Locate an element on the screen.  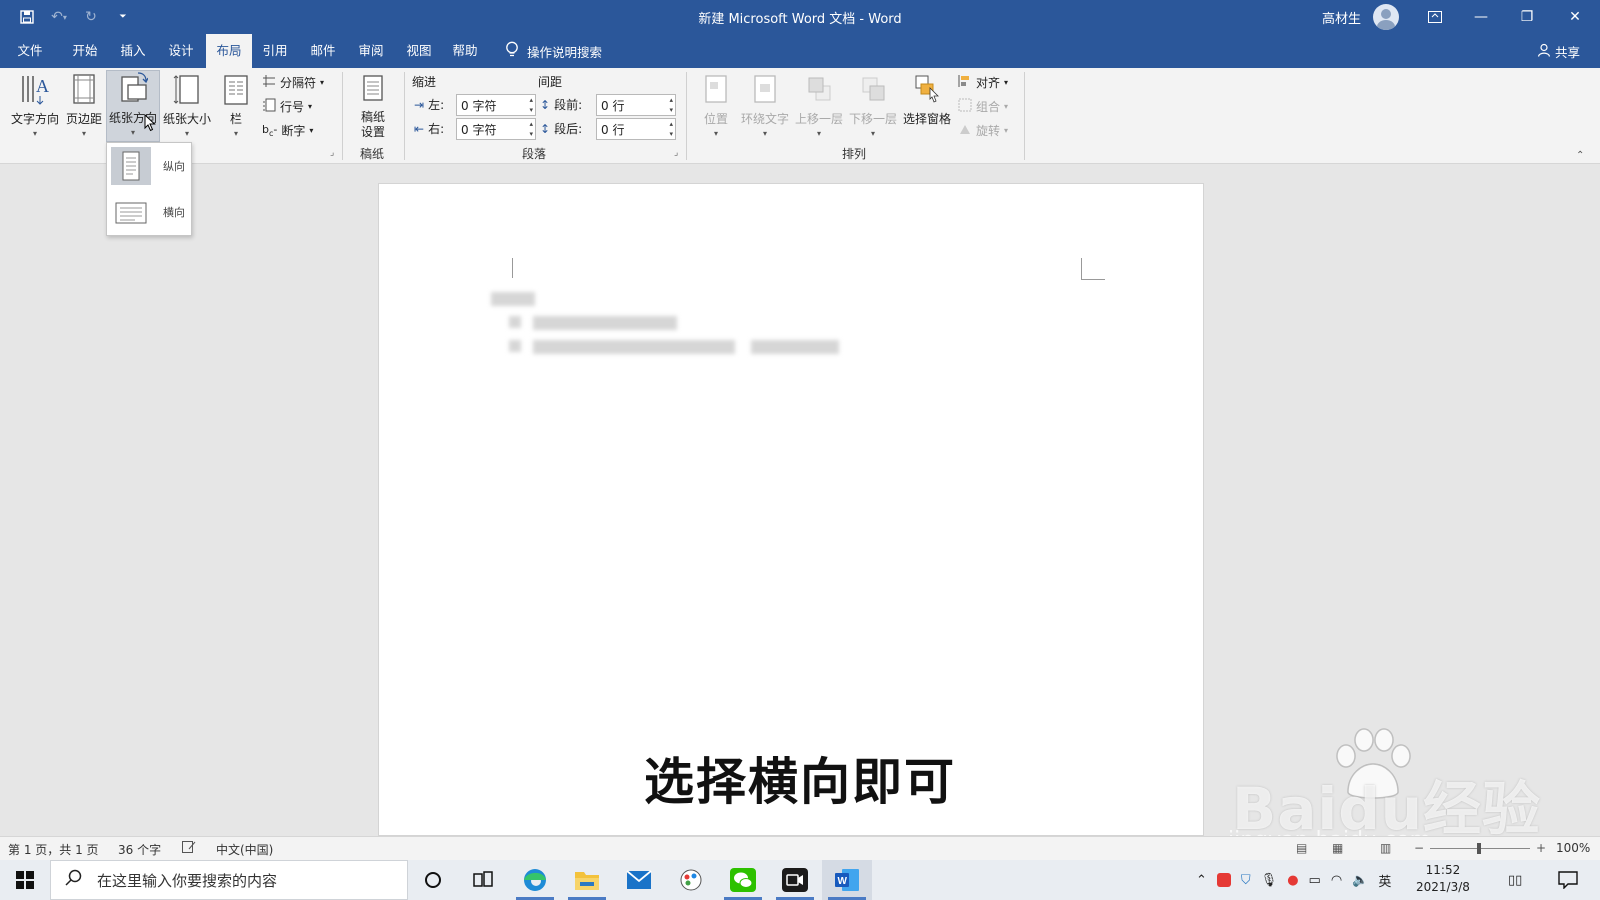
tray-app-icon is located at coordinates (1223, 880).